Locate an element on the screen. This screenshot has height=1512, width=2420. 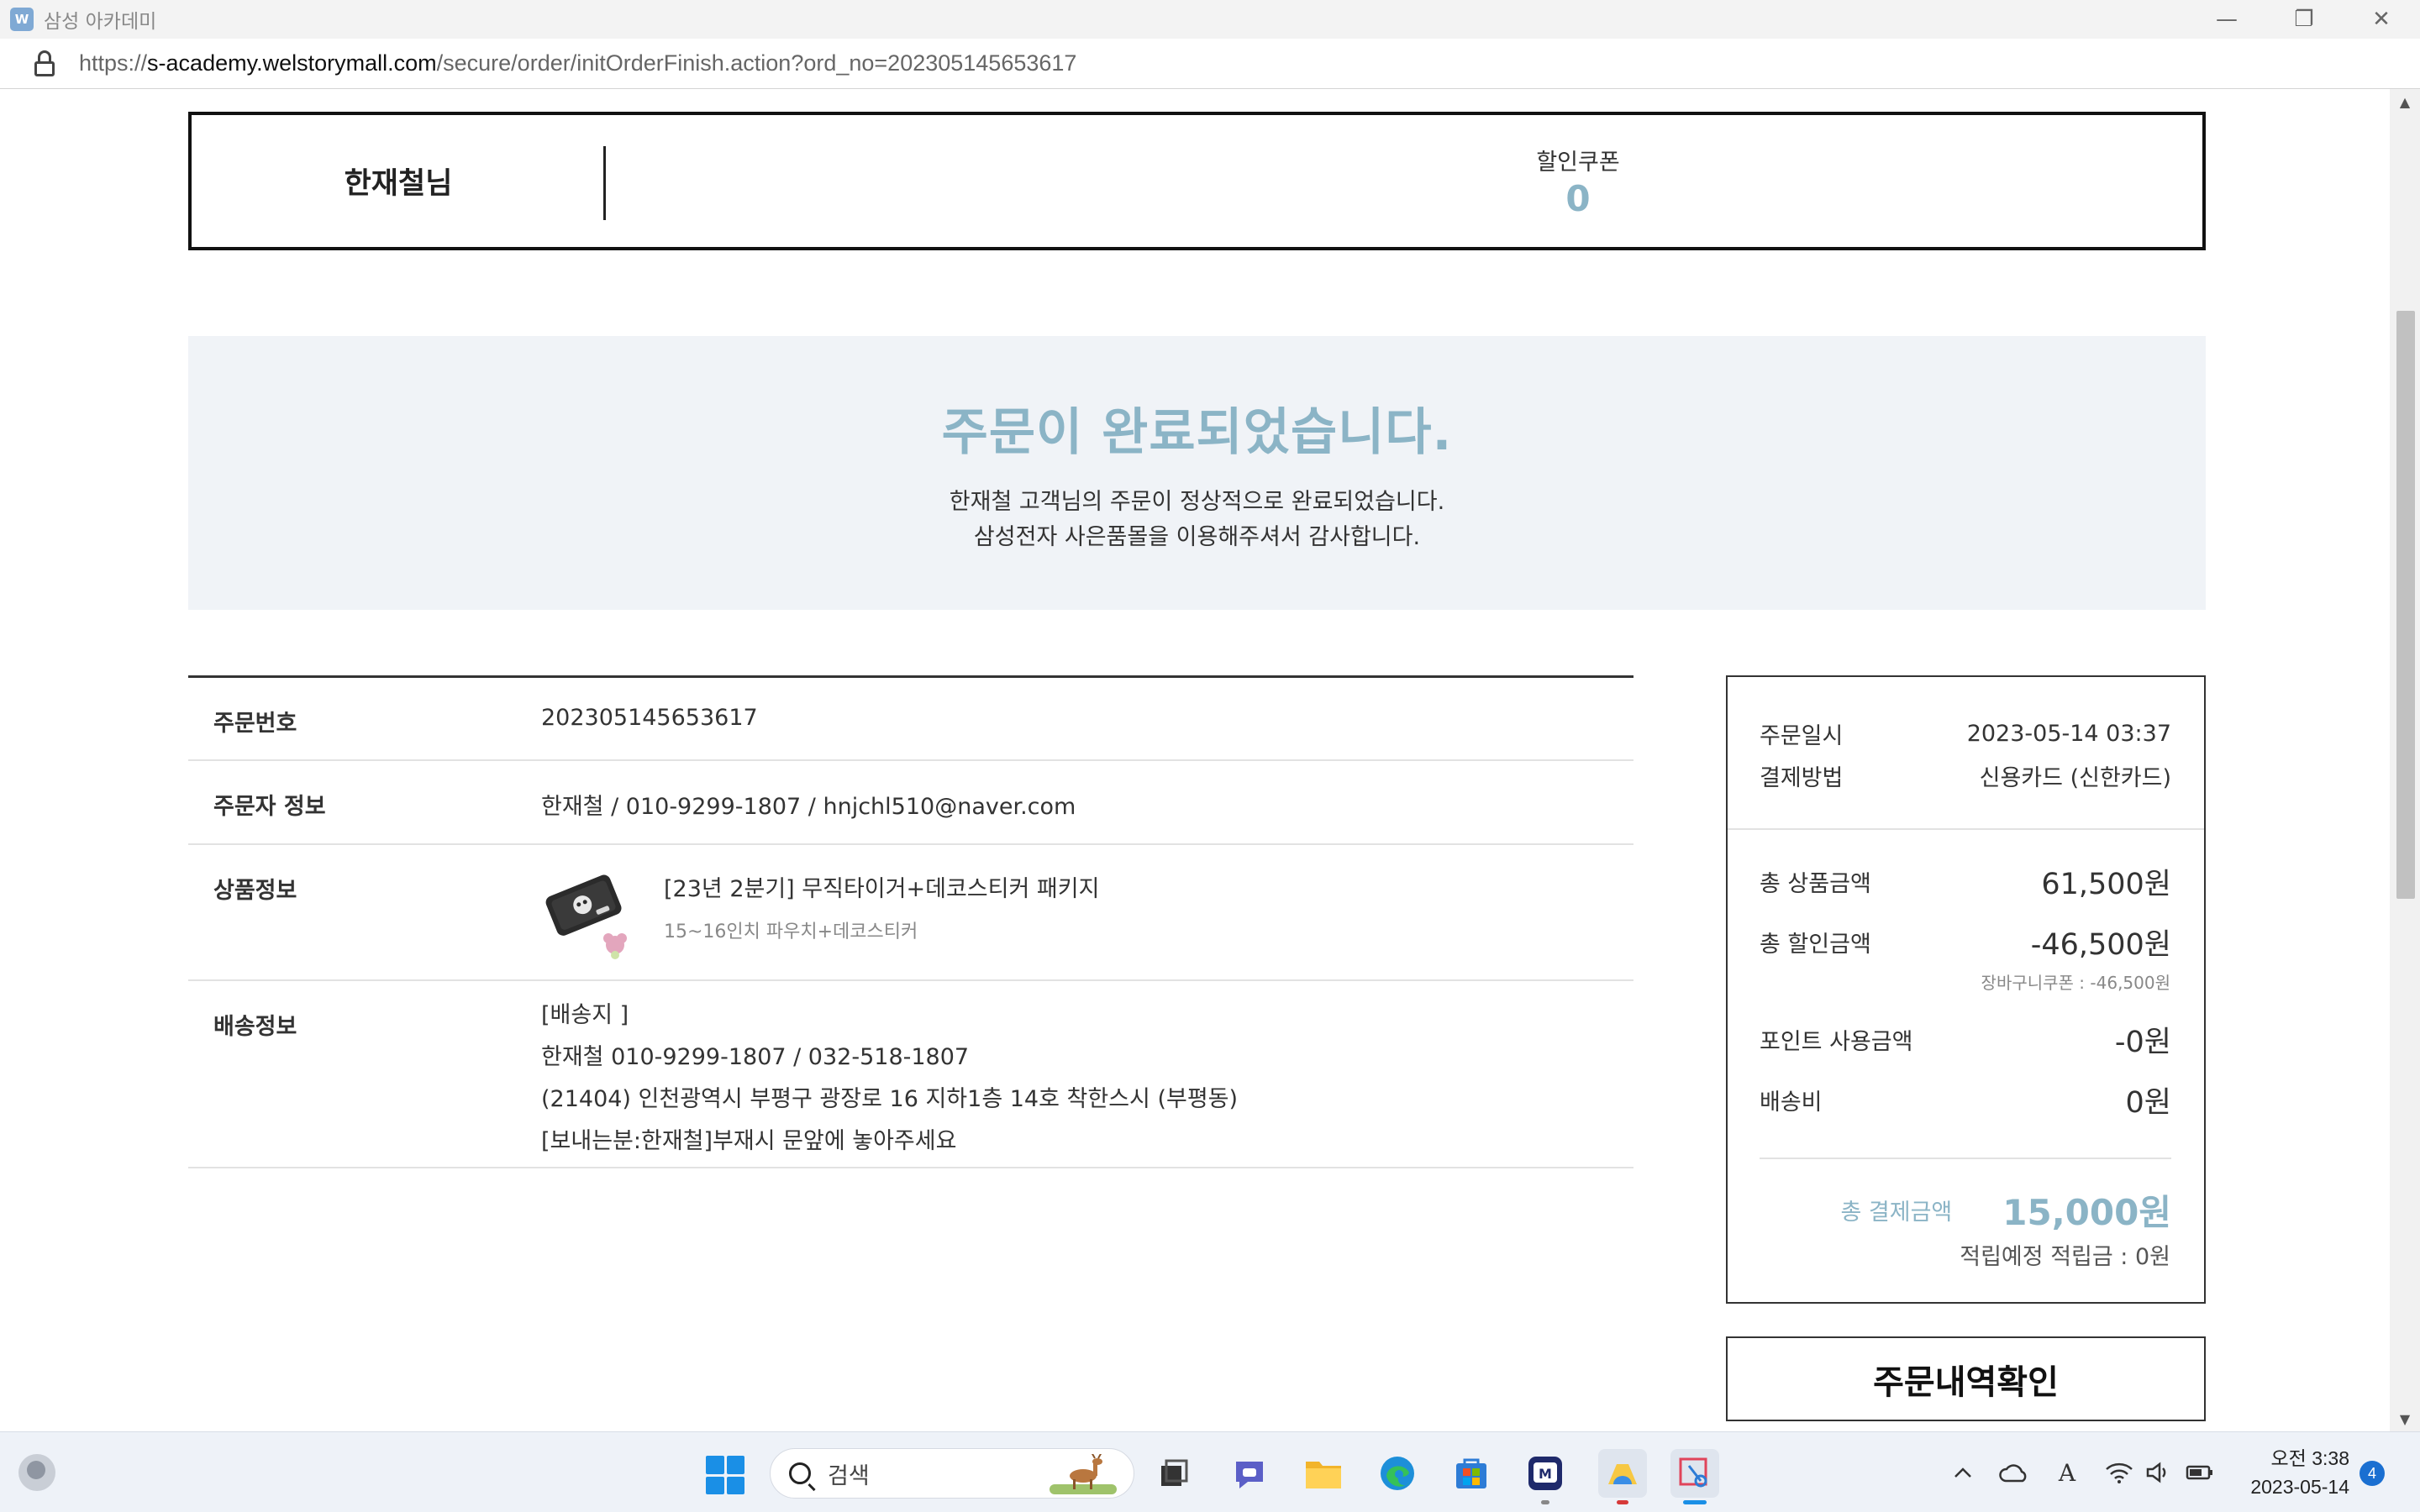
shipping-fee-row: 배송비 0원 is located at coordinates (1966, 1100).